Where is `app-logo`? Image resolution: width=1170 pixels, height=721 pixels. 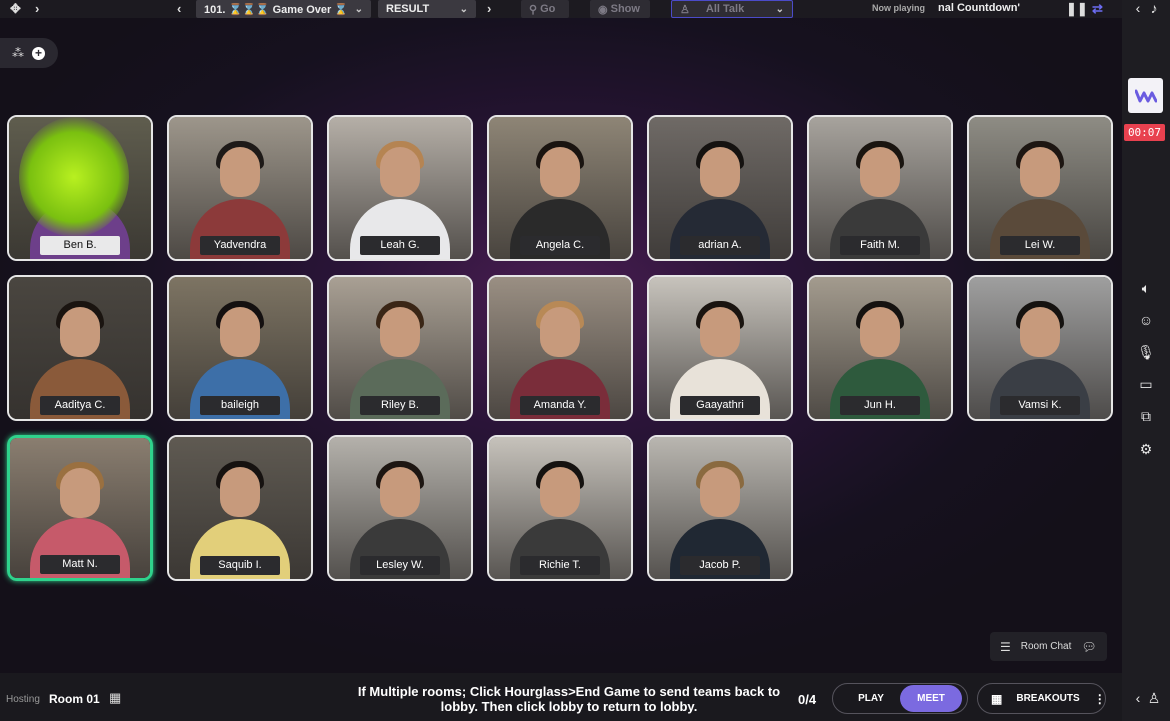 app-logo is located at coordinates (1145, 95).